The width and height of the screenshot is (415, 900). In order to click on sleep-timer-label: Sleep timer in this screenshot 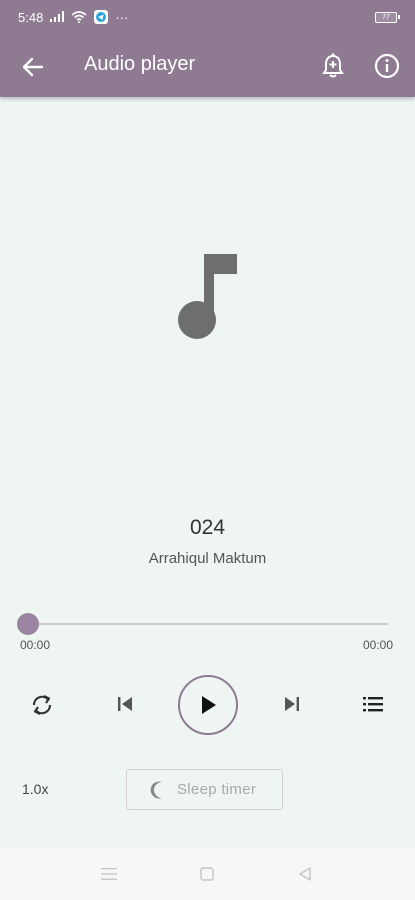, I will do `click(217, 789)`.